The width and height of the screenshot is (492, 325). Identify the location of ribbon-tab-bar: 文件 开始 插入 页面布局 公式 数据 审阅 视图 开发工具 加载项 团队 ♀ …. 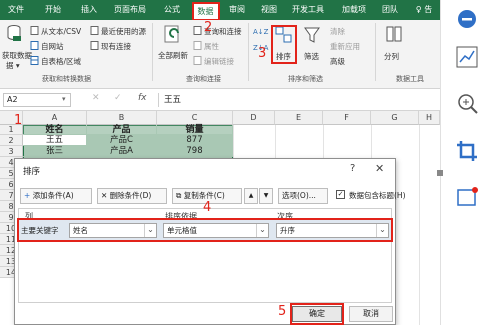
(220, 10).